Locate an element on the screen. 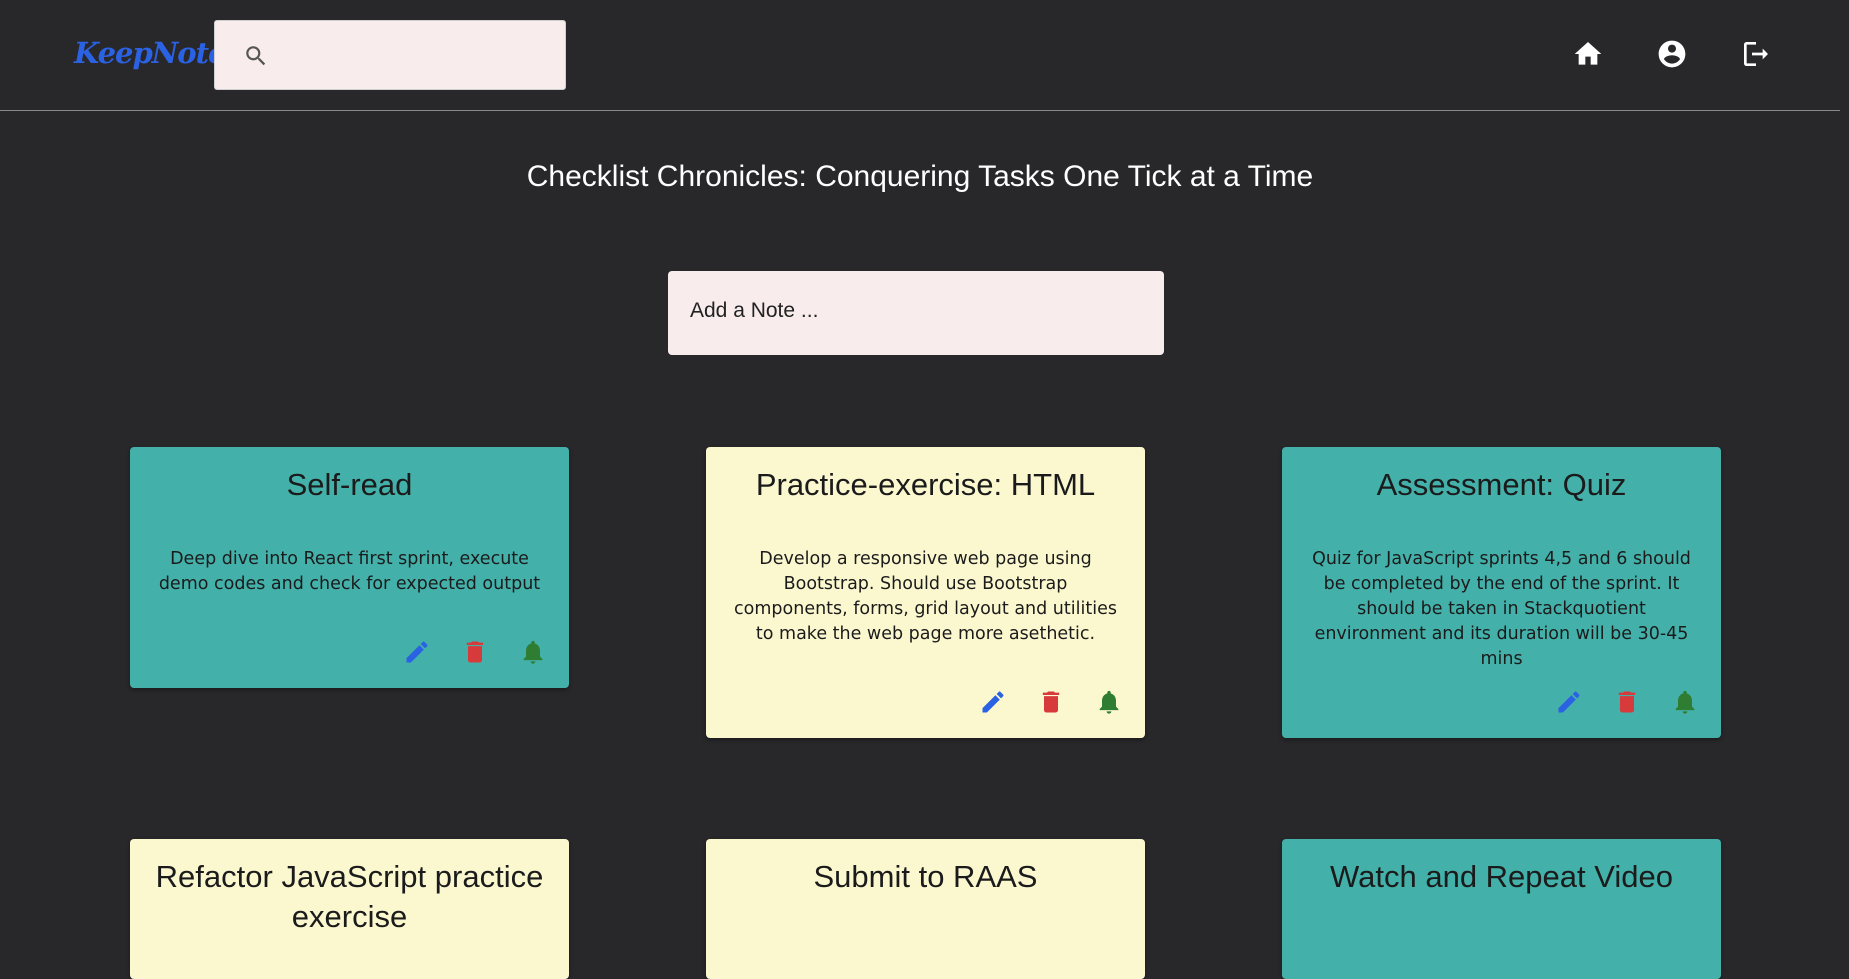  app-header: KeepNote is located at coordinates (920, 55).